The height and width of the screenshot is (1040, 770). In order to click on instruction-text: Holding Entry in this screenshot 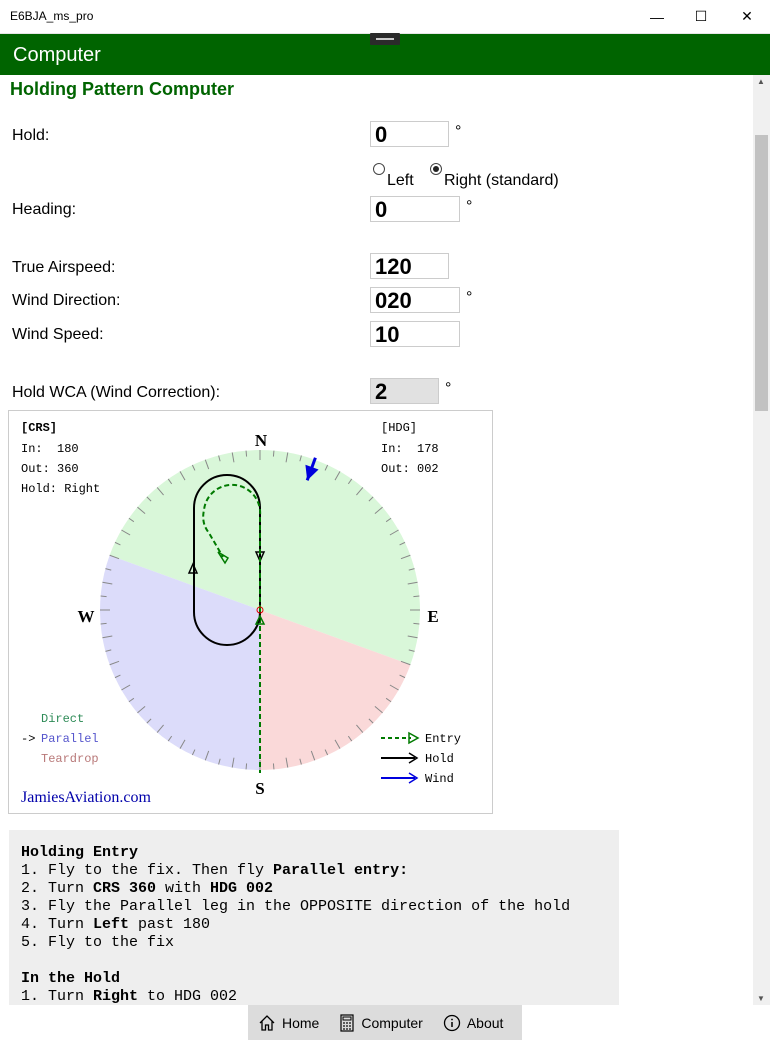, I will do `click(80, 852)`.